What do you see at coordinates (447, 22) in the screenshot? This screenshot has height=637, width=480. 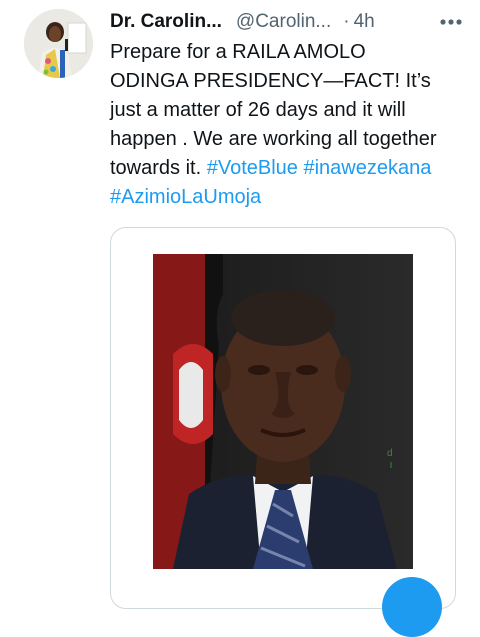 I see `more-horizontal-icon` at bounding box center [447, 22].